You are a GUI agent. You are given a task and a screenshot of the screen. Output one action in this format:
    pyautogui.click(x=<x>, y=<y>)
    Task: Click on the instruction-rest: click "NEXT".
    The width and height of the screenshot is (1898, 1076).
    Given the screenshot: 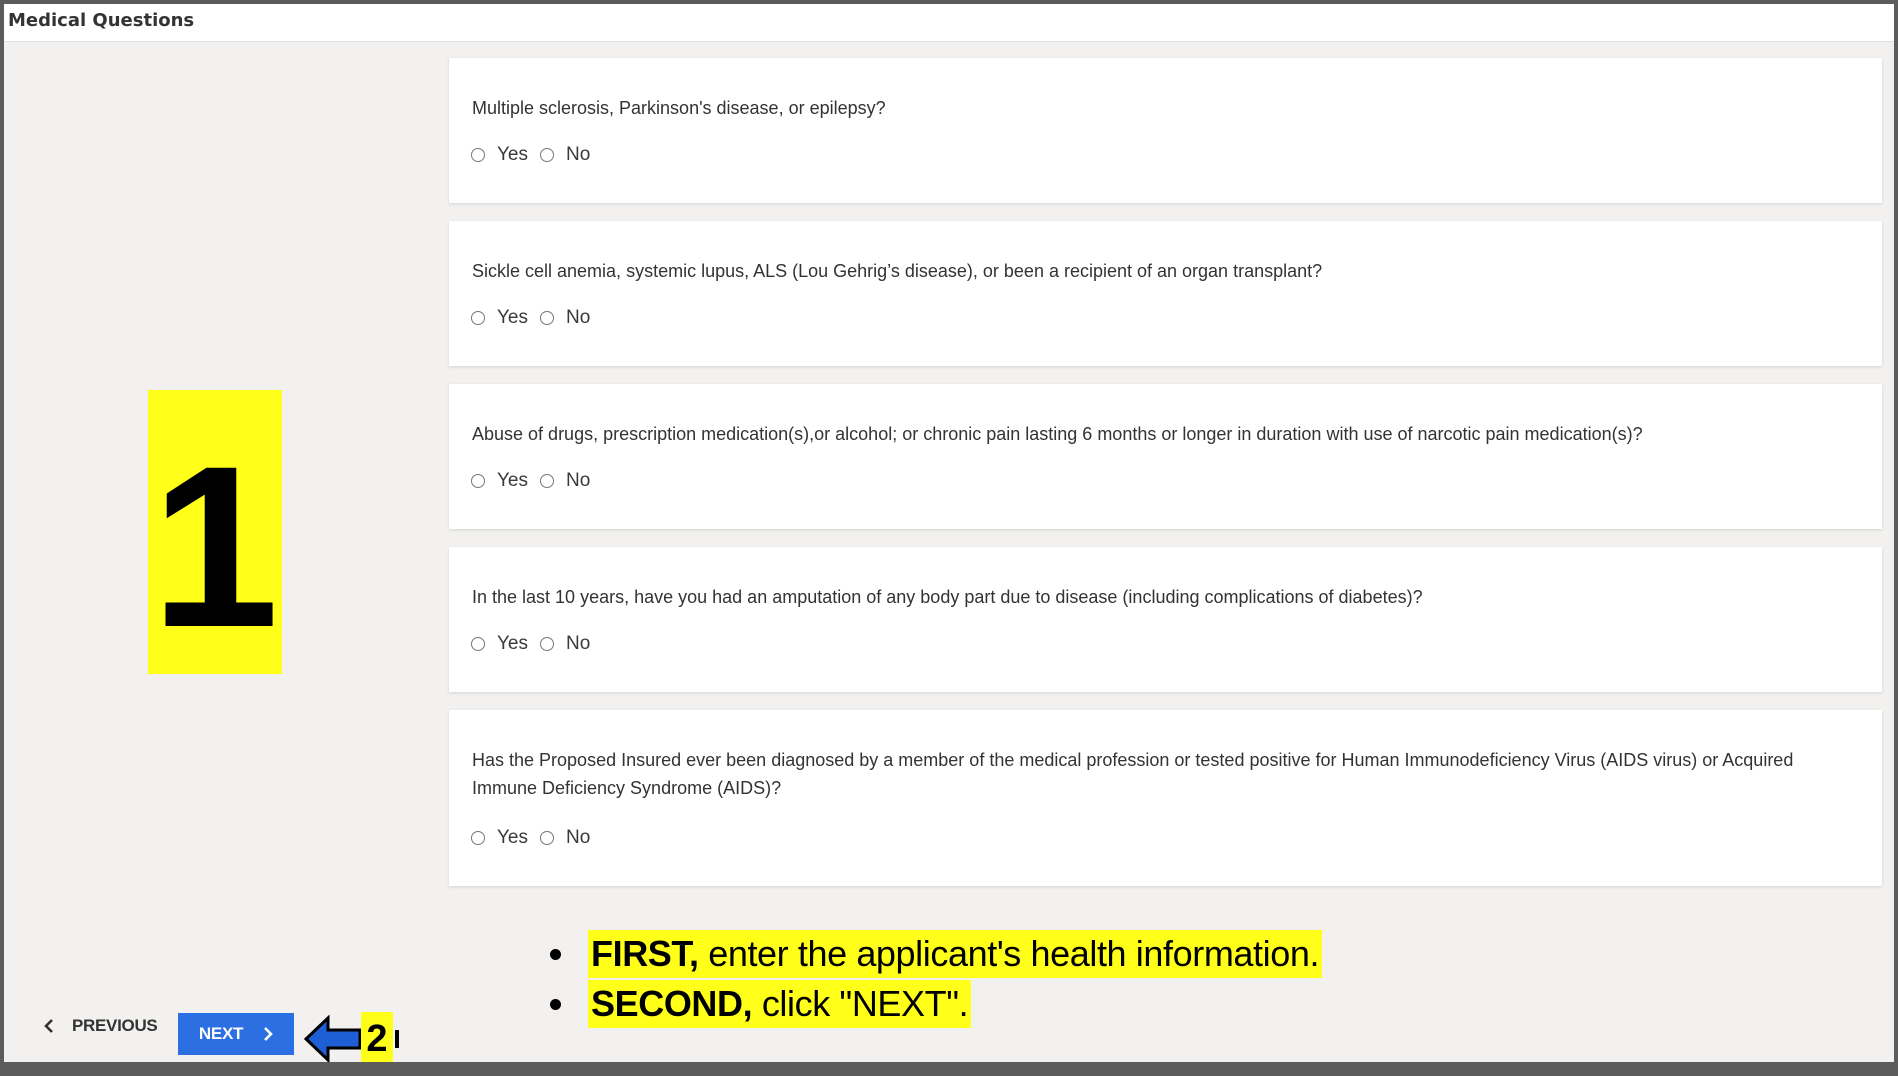 What is the action you would take?
    pyautogui.click(x=860, y=1003)
    